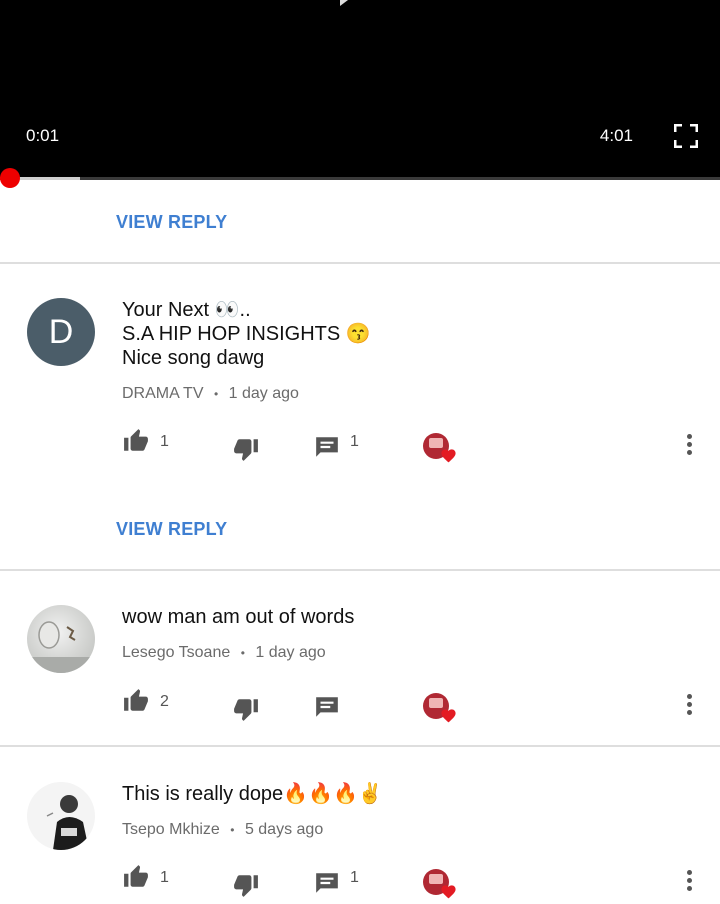  What do you see at coordinates (164, 701) in the screenshot?
I see `like-count: 2` at bounding box center [164, 701].